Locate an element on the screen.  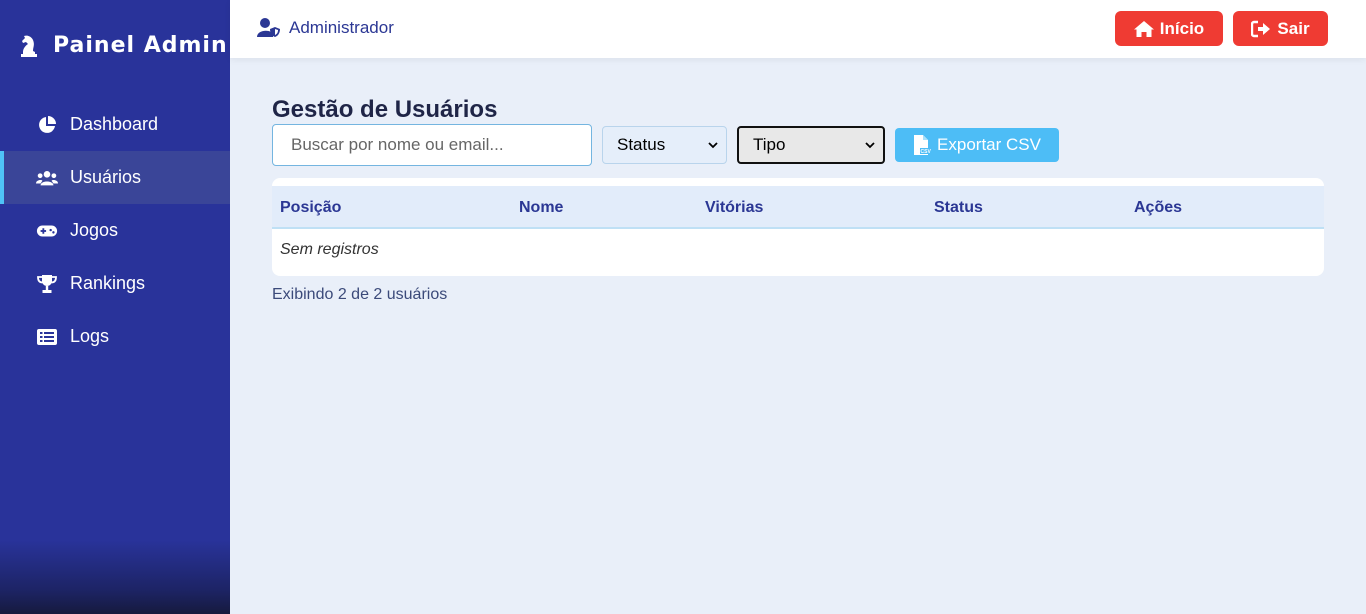
column-header-vitorias: Vitórias is located at coordinates (734, 208).